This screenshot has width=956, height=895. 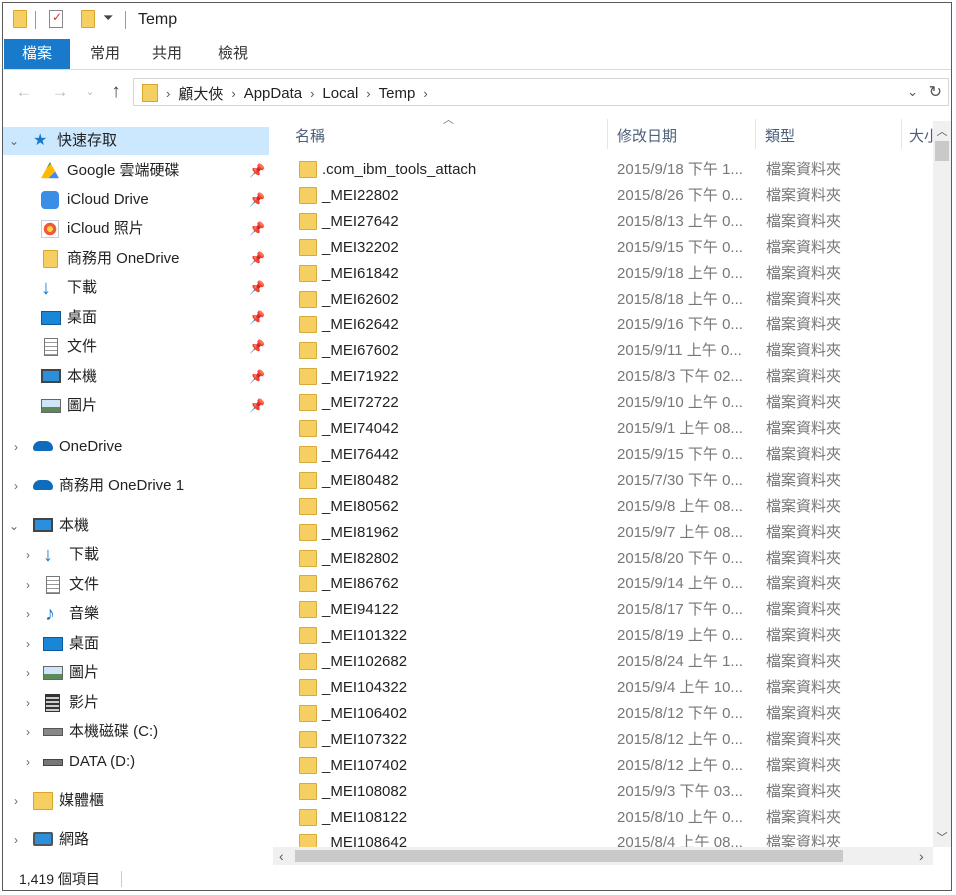 What do you see at coordinates (935, 92) in the screenshot?
I see `refresh-icon: ↻` at bounding box center [935, 92].